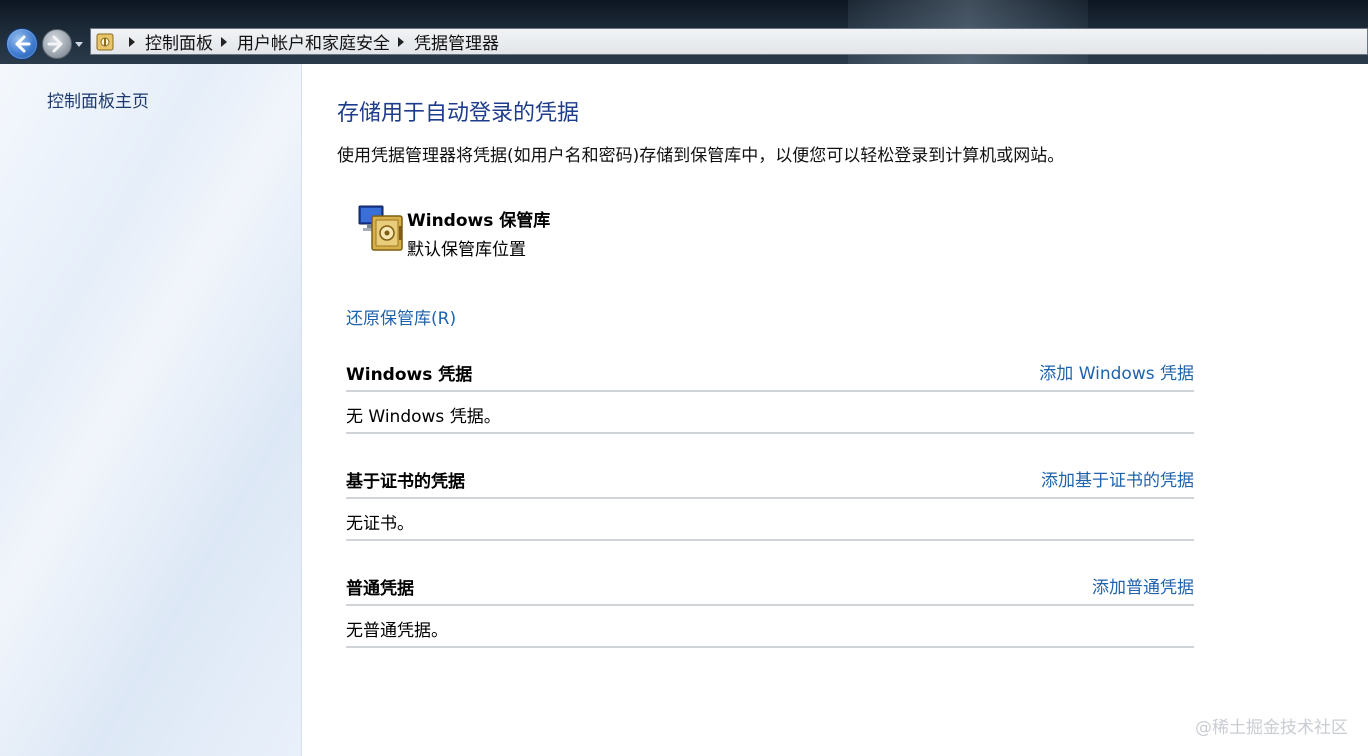 The width and height of the screenshot is (1368, 756). What do you see at coordinates (770, 520) in the screenshot?
I see `section-body: 无证书。` at bounding box center [770, 520].